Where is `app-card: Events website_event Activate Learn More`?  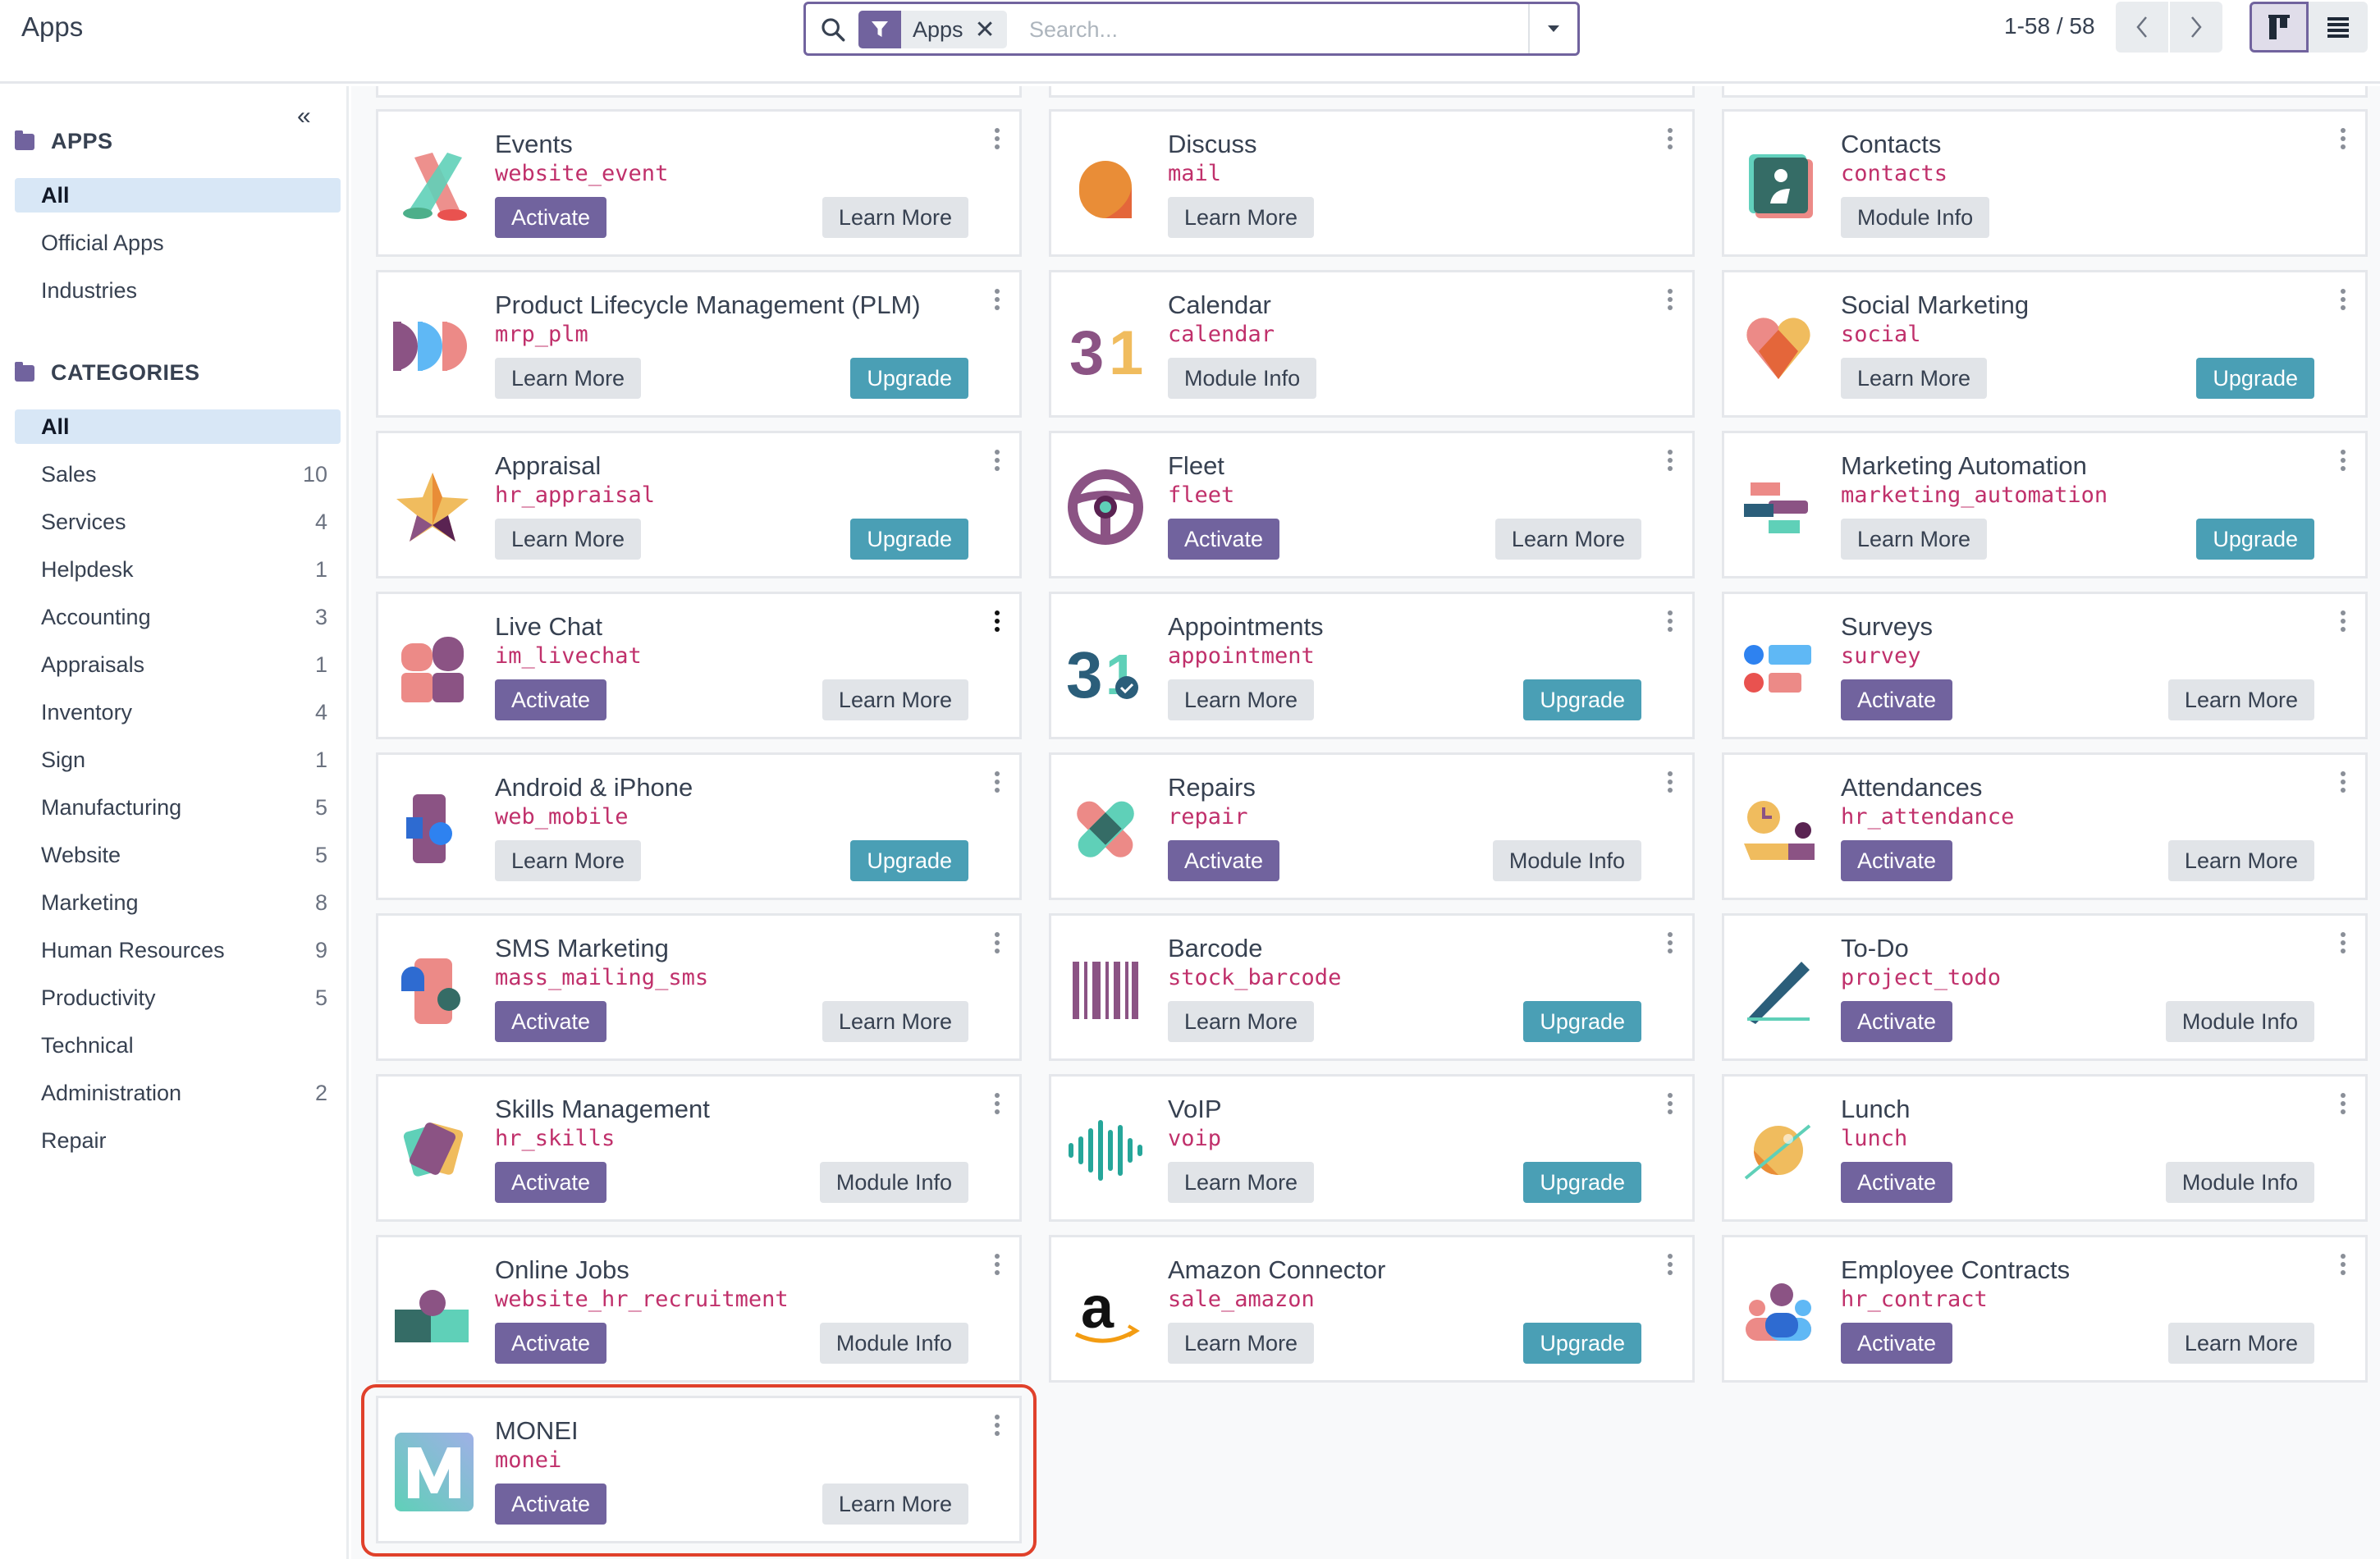 app-card: Events website_event Activate Learn More is located at coordinates (699, 183).